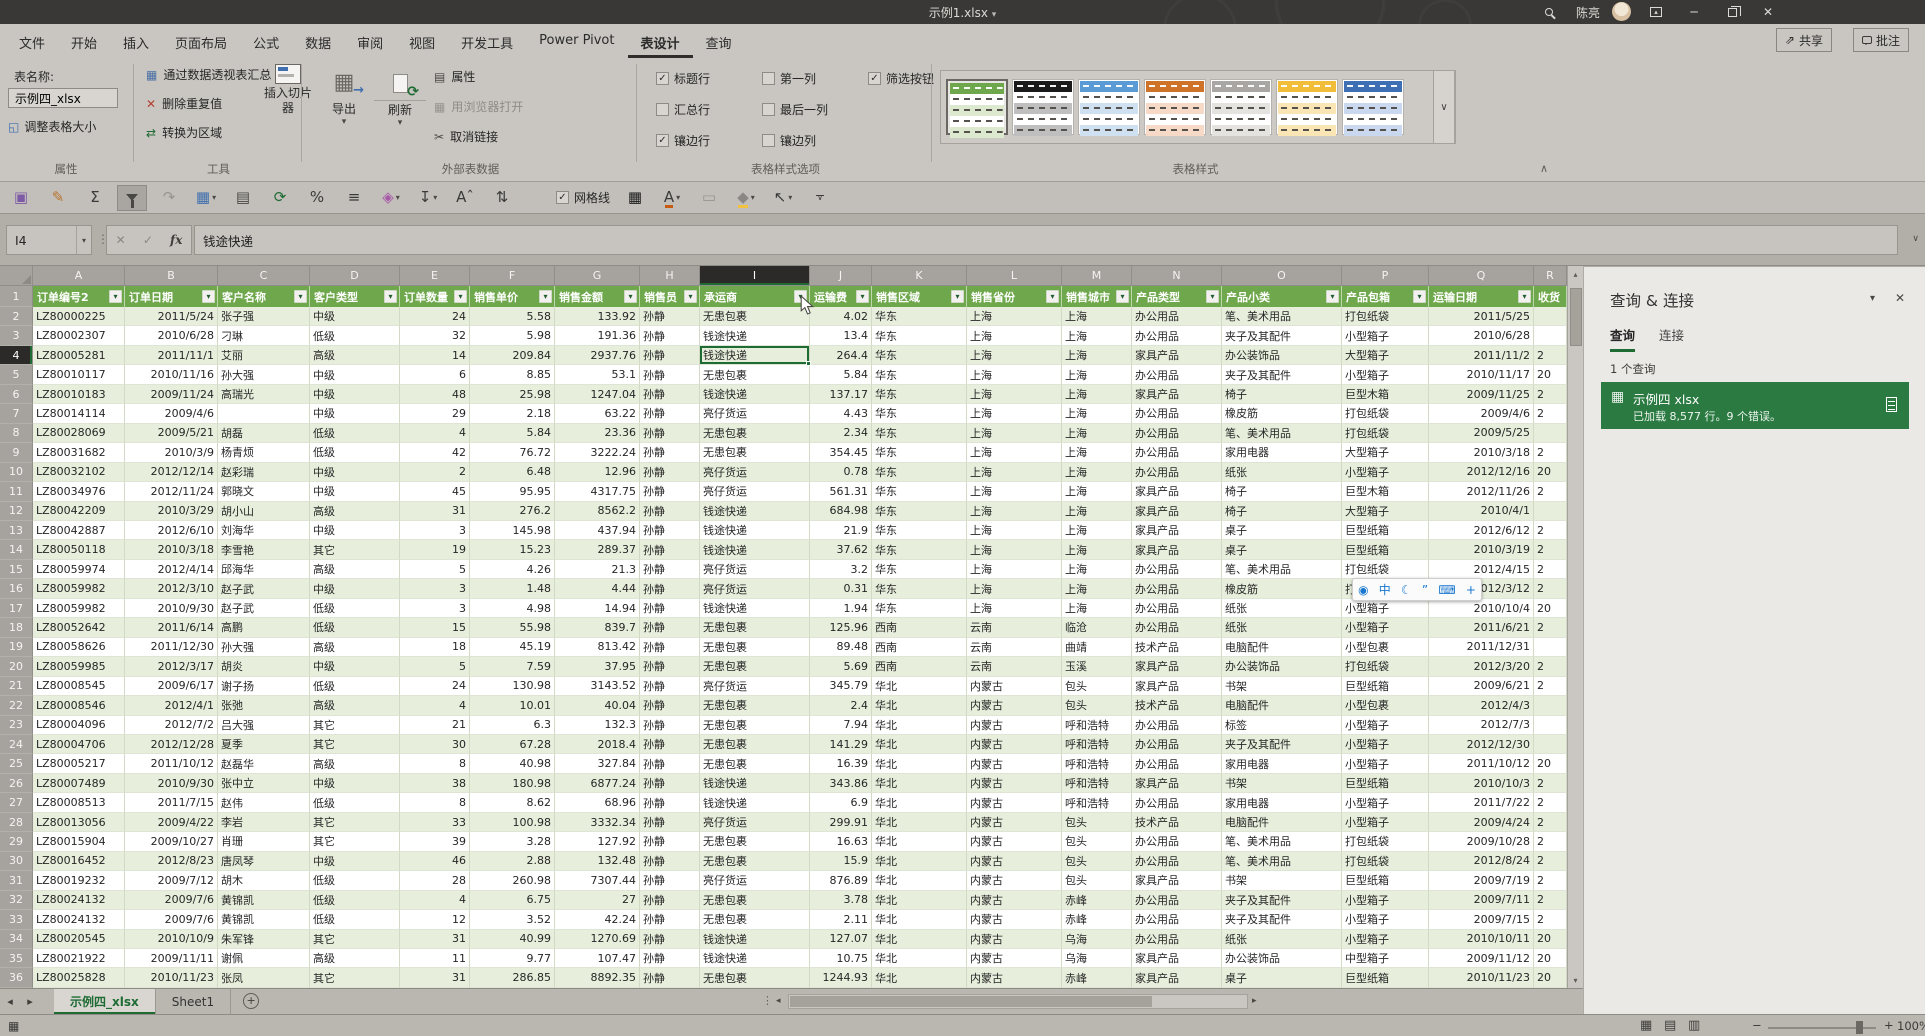 This screenshot has height=1036, width=1925. What do you see at coordinates (1656, 12) in the screenshot?
I see `ribbon-display-options-icon: ▴` at bounding box center [1656, 12].